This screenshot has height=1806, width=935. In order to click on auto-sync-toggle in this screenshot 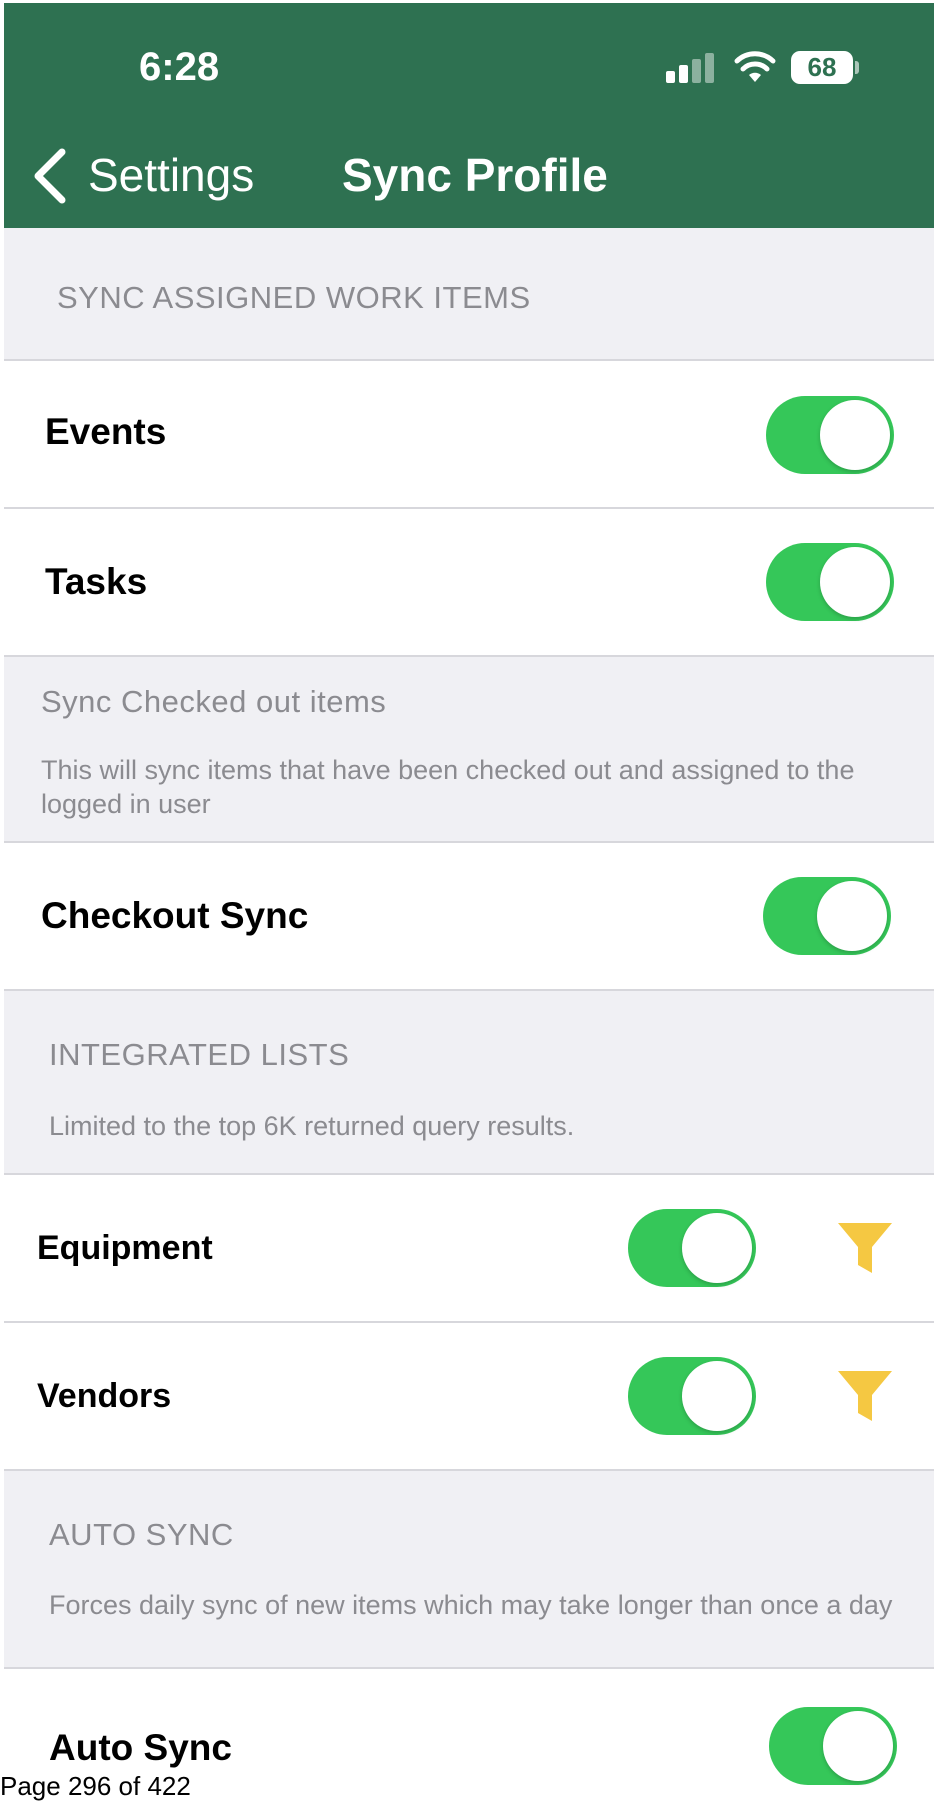, I will do `click(833, 1746)`.